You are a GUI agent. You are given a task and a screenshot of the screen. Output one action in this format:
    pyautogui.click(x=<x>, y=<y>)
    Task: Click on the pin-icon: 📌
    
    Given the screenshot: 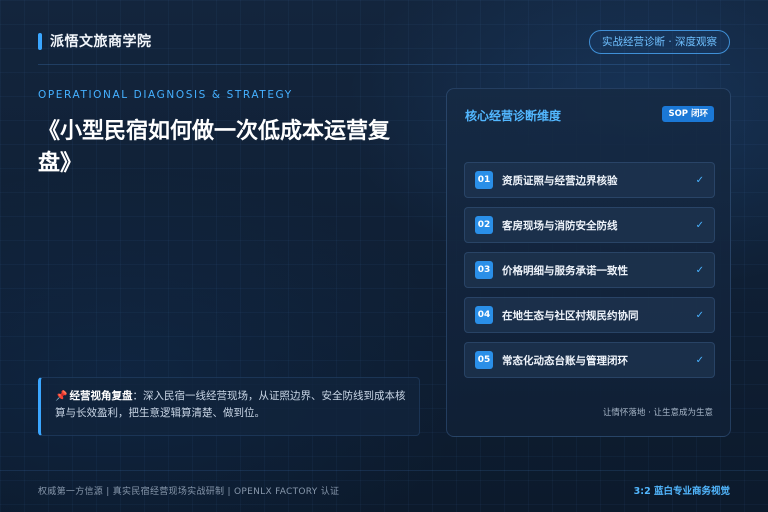 What is the action you would take?
    pyautogui.click(x=61, y=396)
    